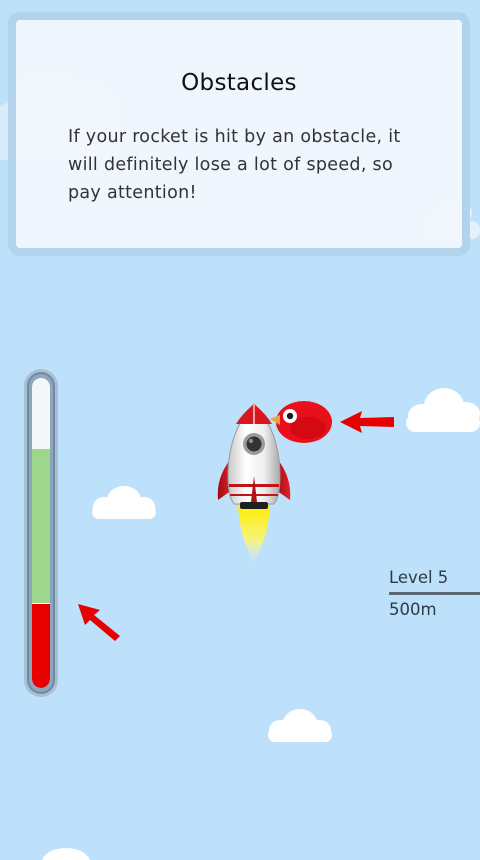  I want to click on speed-meter-danger-zone, so click(41, 646).